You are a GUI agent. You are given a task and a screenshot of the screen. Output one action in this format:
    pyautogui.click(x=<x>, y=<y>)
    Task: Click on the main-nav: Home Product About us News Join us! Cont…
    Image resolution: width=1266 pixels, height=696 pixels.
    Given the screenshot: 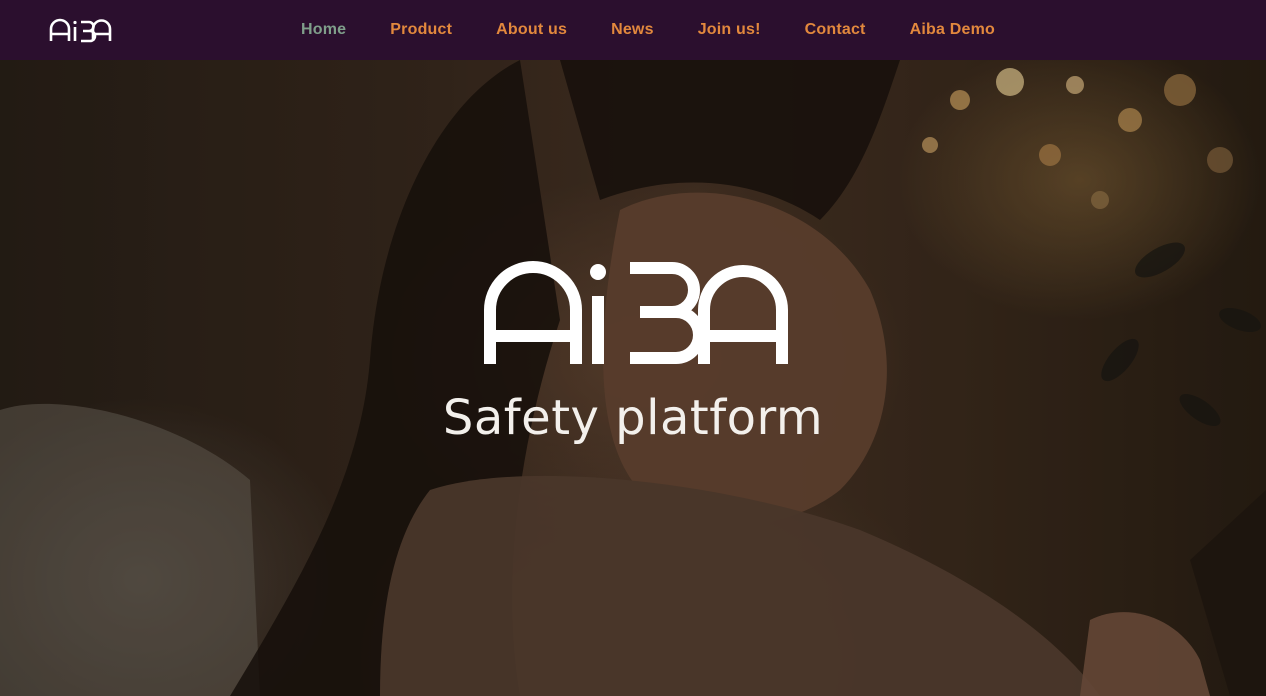 What is the action you would take?
    pyautogui.click(x=633, y=30)
    